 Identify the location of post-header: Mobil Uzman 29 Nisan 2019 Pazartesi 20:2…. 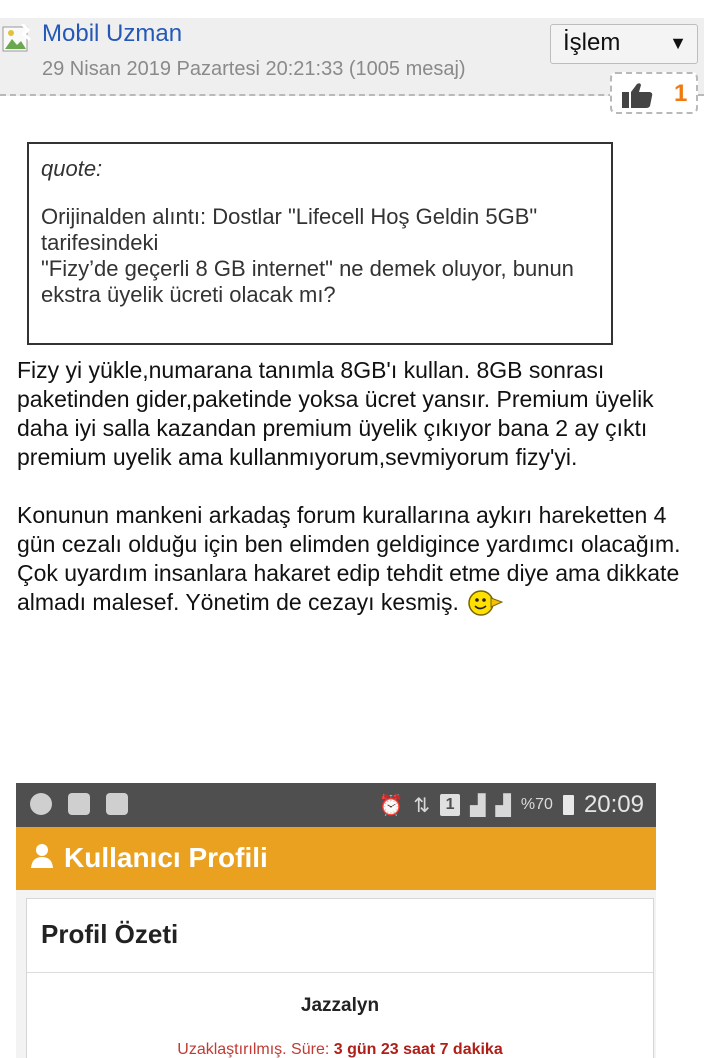
(352, 66).